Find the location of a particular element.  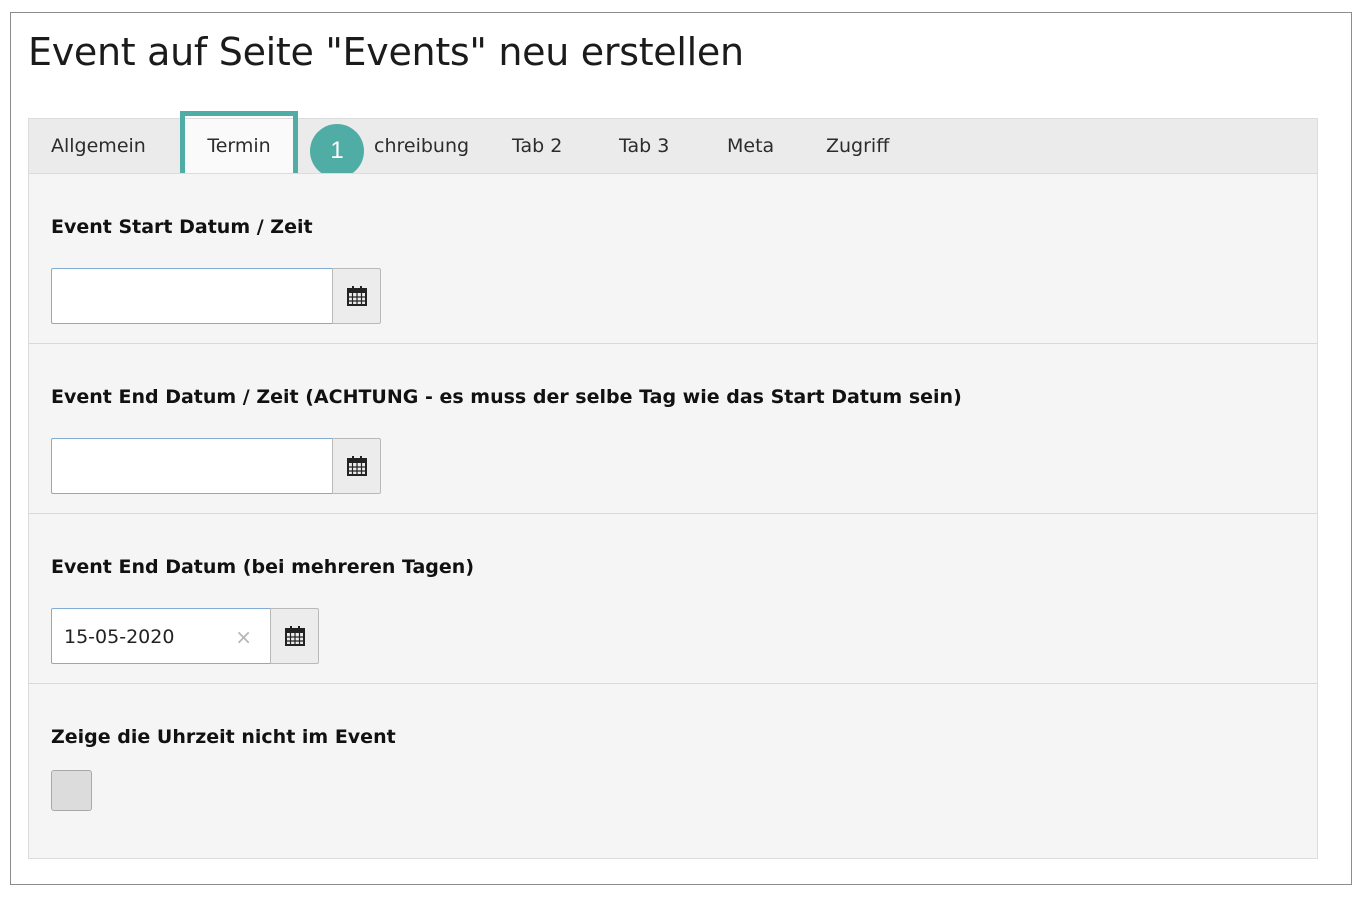

start-datetime-group is located at coordinates (216, 296).